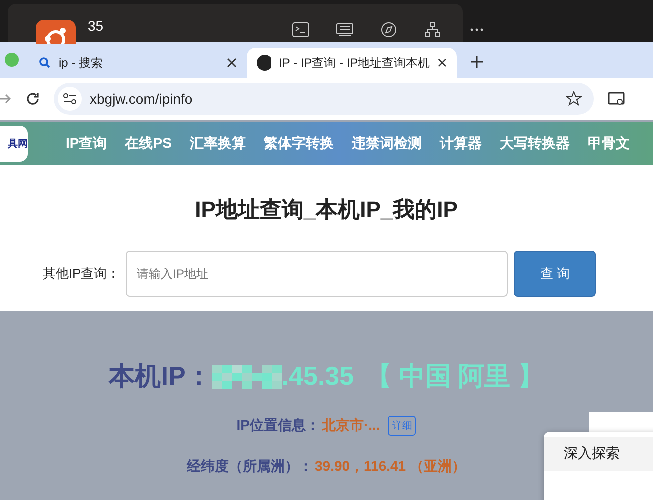 Image resolution: width=653 pixels, height=500 pixels. I want to click on info-value: 39.90，116.41 （亚洲）, so click(390, 467).